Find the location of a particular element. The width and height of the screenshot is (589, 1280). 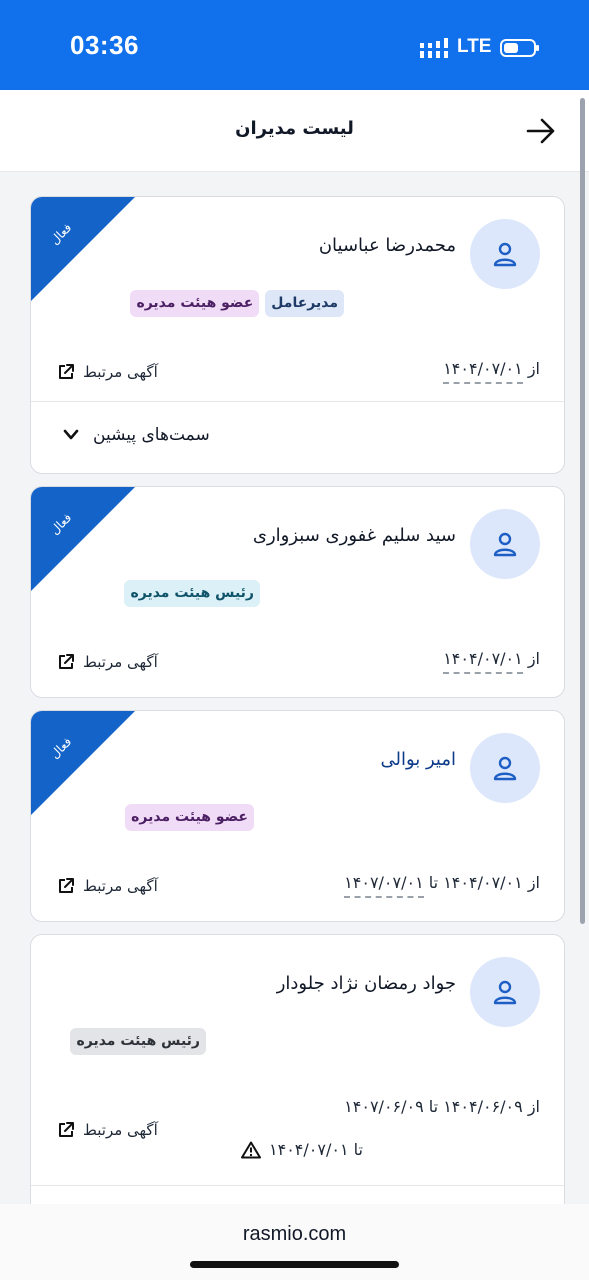

role-badges: عضو هیئت مدیره مدیرعامل is located at coordinates (237, 303).